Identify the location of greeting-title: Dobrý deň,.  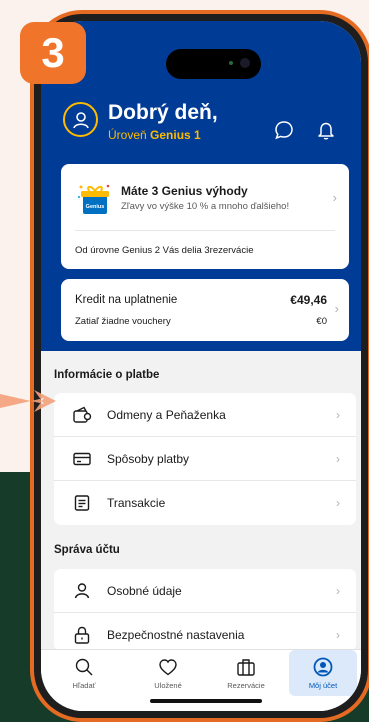
(163, 112).